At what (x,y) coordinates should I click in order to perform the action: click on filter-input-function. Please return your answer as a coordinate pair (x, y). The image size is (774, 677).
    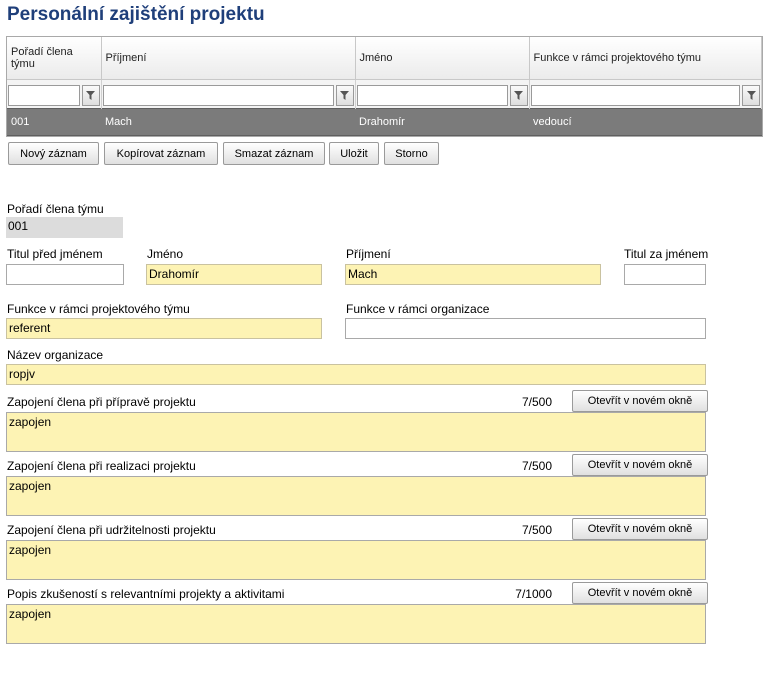
    Looking at the image, I should click on (635, 95).